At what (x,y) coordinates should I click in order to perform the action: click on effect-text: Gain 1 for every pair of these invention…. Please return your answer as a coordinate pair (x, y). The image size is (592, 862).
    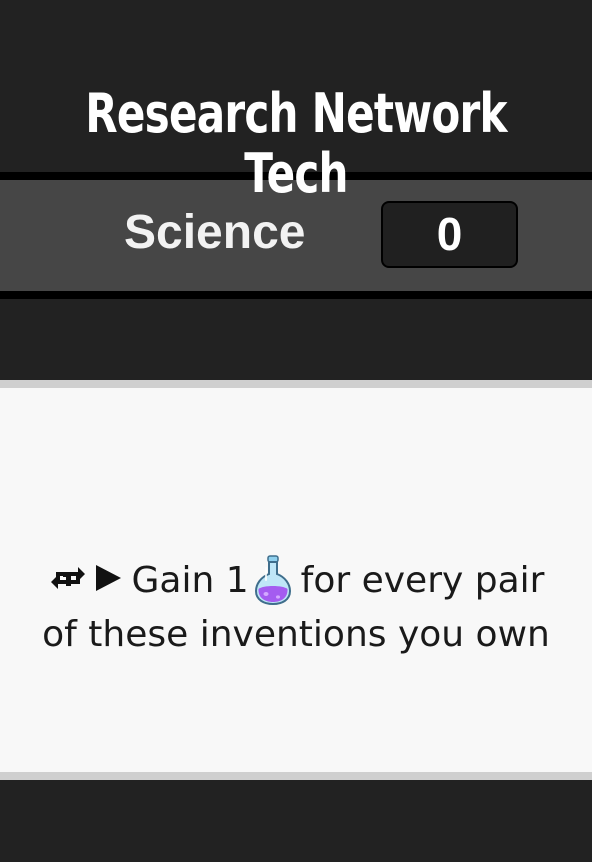
    Looking at the image, I should click on (296, 608).